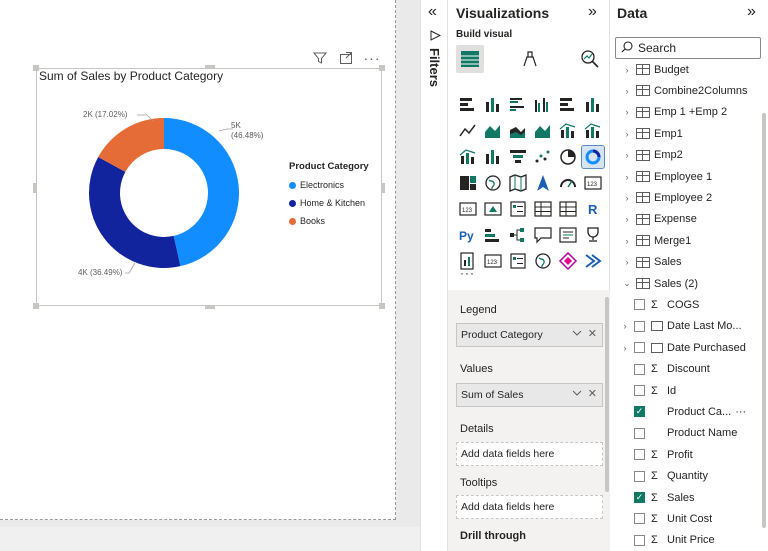  Describe the element at coordinates (593, 209) in the screenshot. I see `r-visual-icon: R` at that location.